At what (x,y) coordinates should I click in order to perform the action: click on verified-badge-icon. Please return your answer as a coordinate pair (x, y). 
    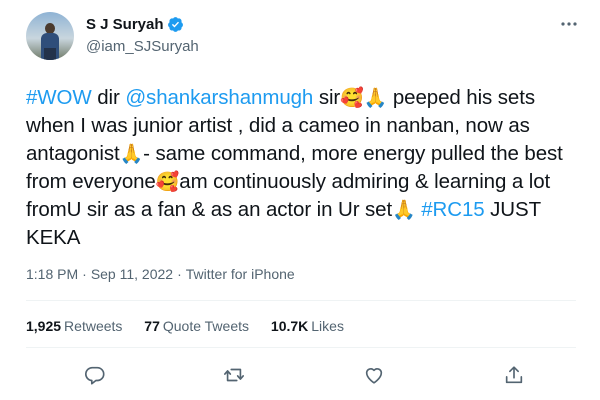
    Looking at the image, I should click on (175, 25).